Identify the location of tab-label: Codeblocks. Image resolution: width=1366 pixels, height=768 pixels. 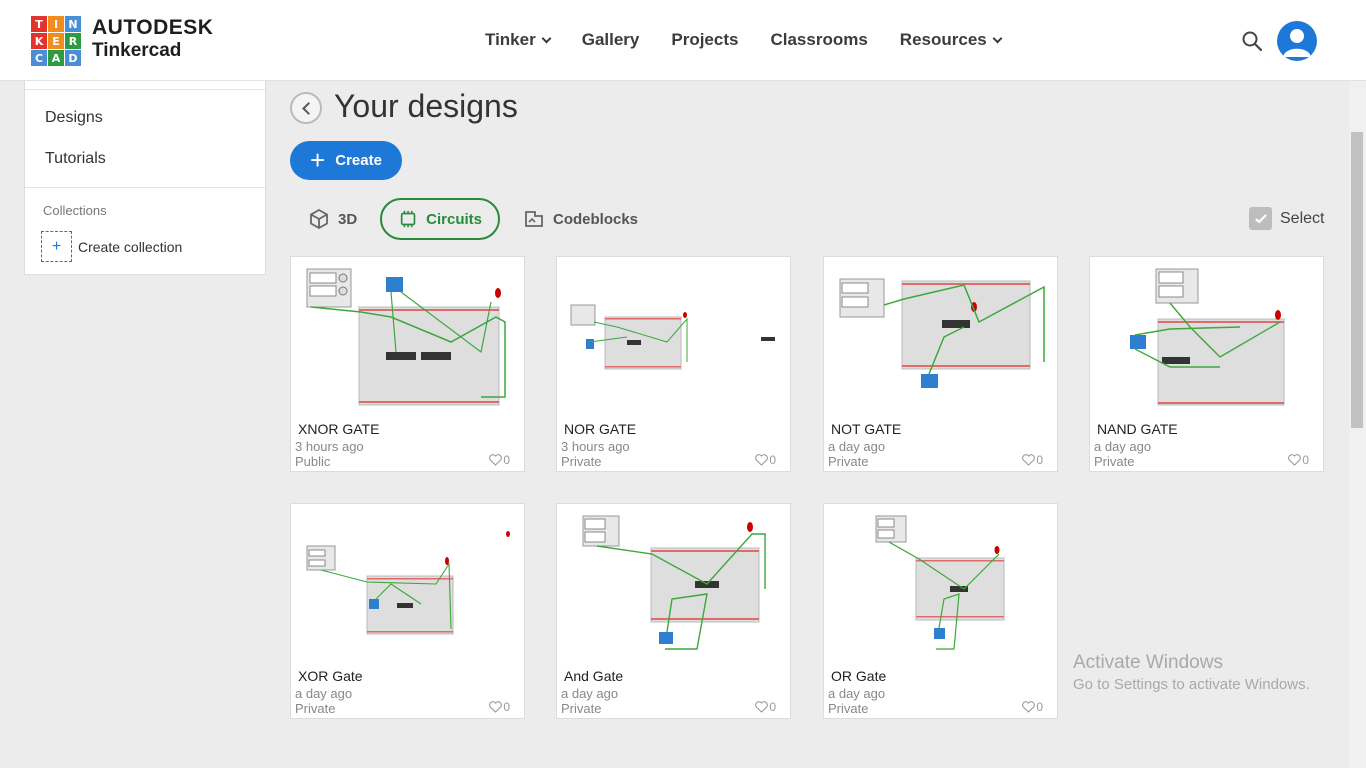
(596, 219).